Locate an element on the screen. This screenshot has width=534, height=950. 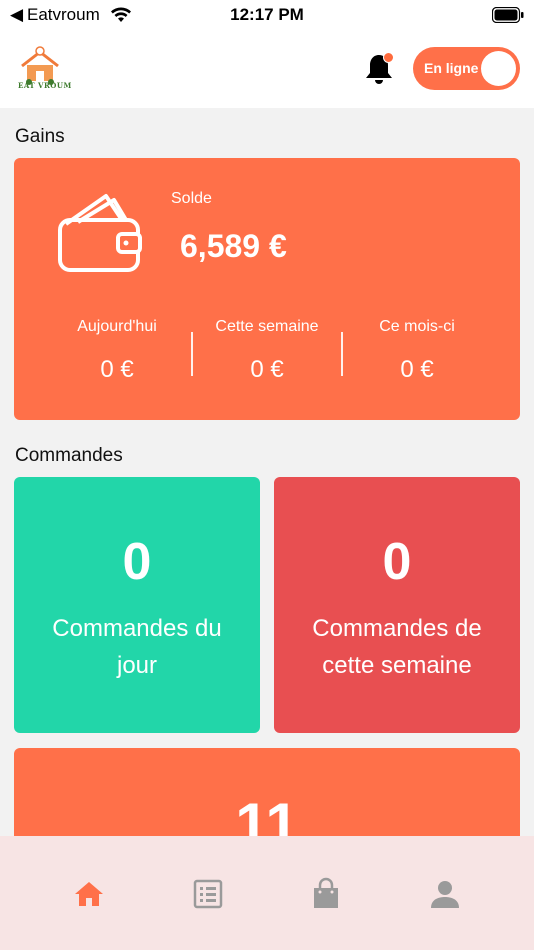
eatvroum-logo: EAT VROUM is located at coordinates (42, 69).